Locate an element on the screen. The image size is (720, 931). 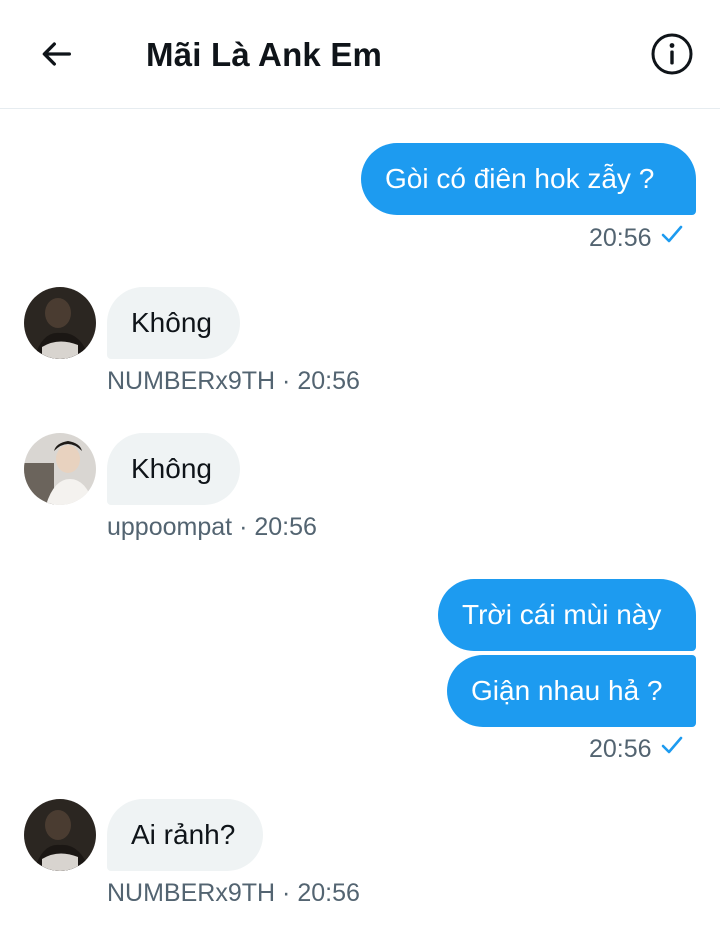
message-bubble-outgoing: Giận nhau hả ? is located at coordinates (571, 691).